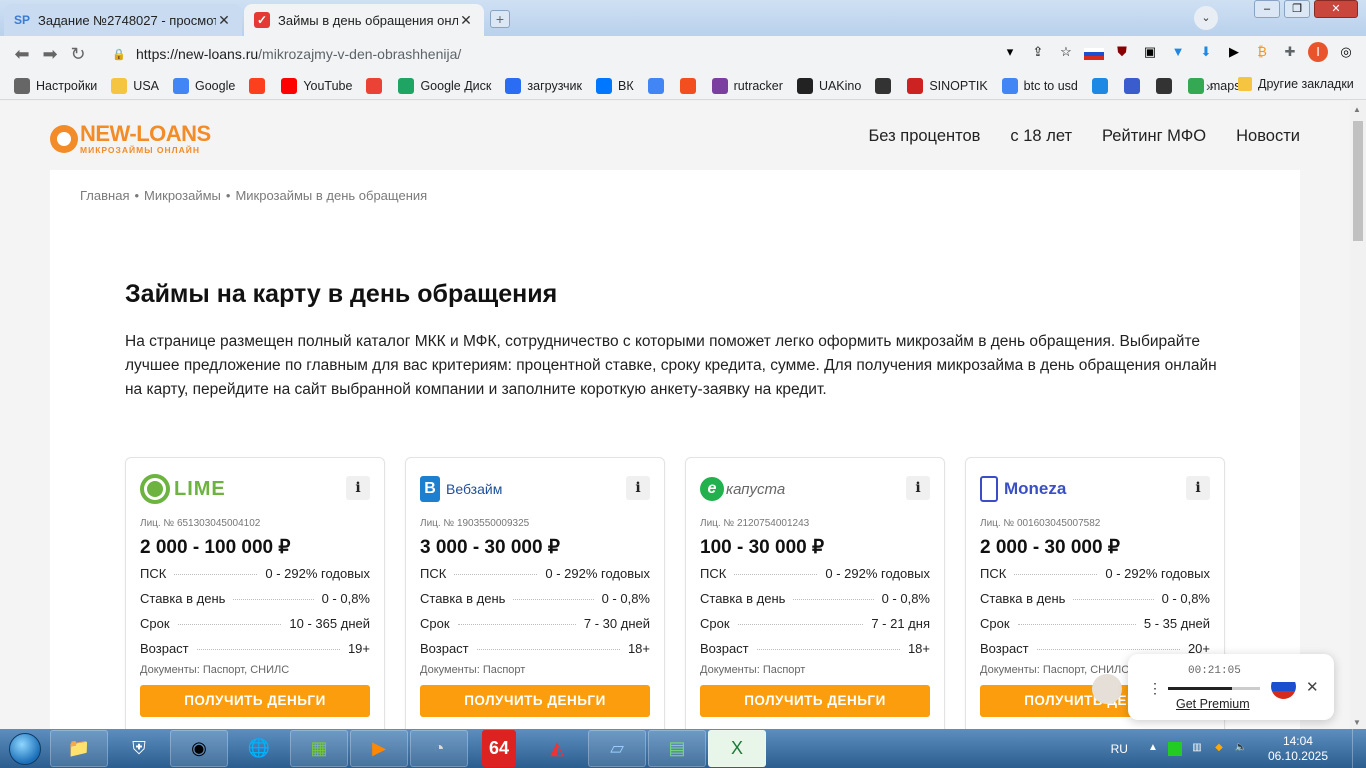 Image resolution: width=1366 pixels, height=768 pixels. Describe the element at coordinates (737, 748) in the screenshot. I see `excel-icon: X` at that location.